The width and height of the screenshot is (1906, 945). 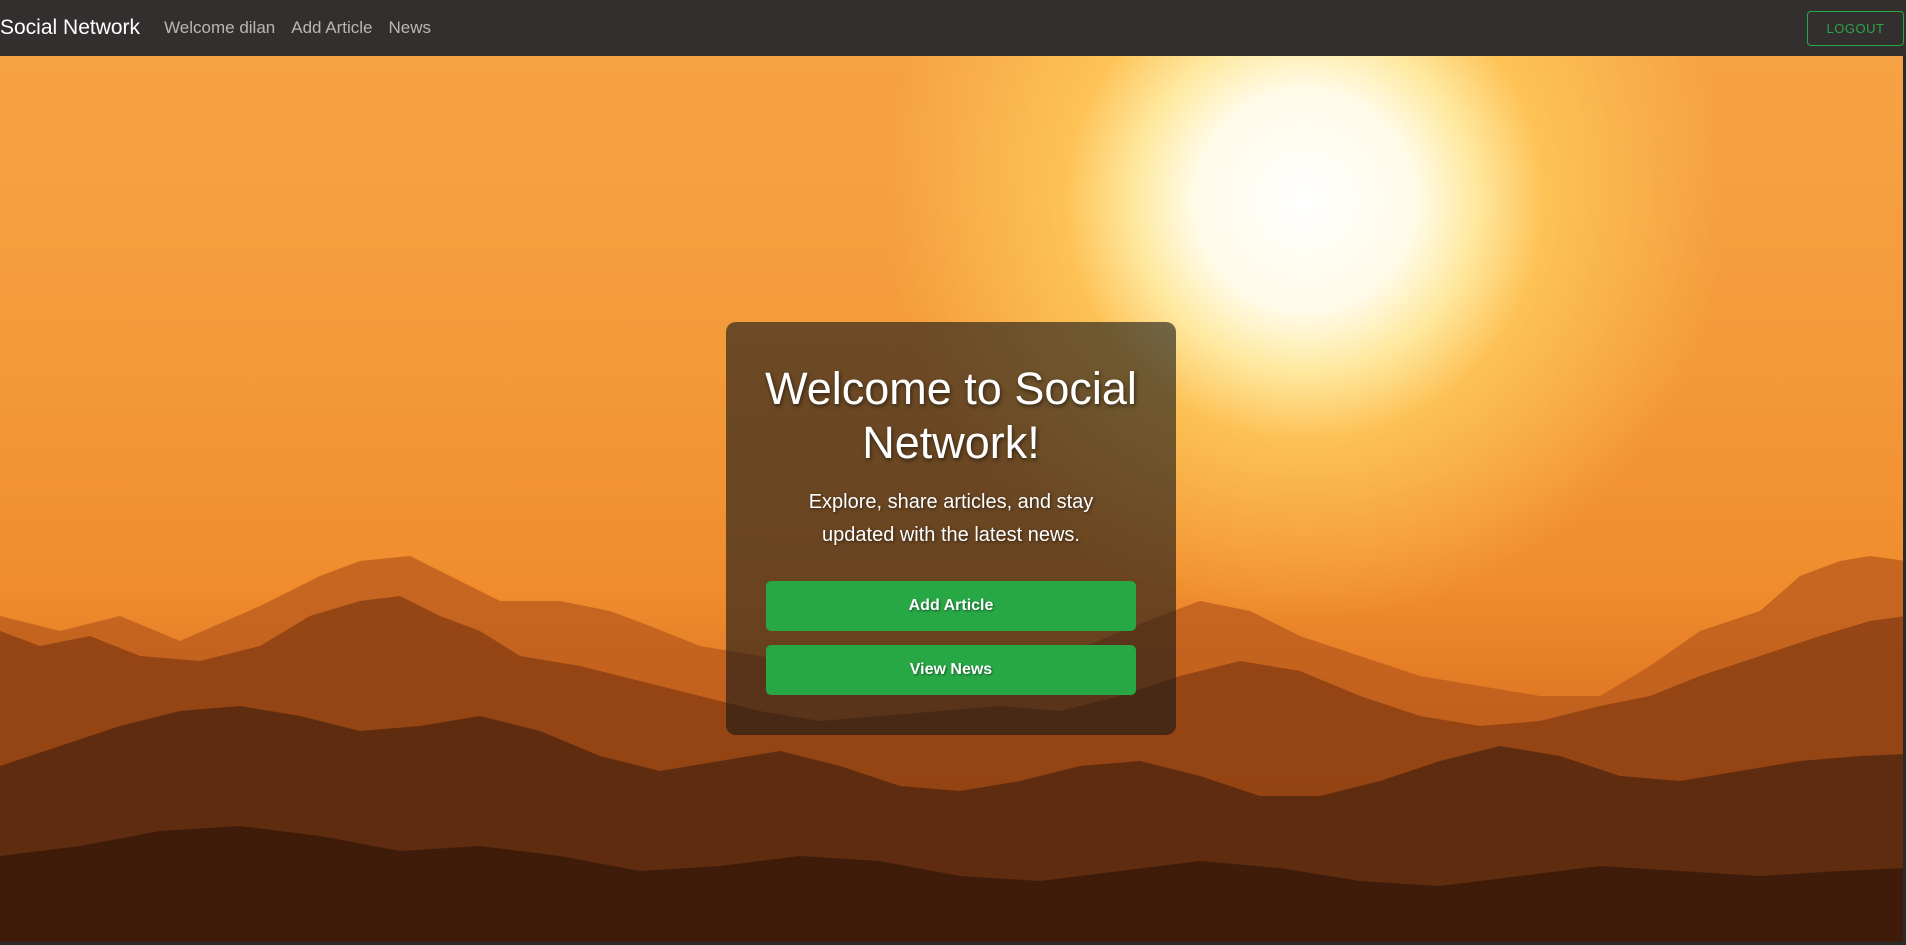 What do you see at coordinates (951, 606) in the screenshot?
I see `add-article-button: Add Article` at bounding box center [951, 606].